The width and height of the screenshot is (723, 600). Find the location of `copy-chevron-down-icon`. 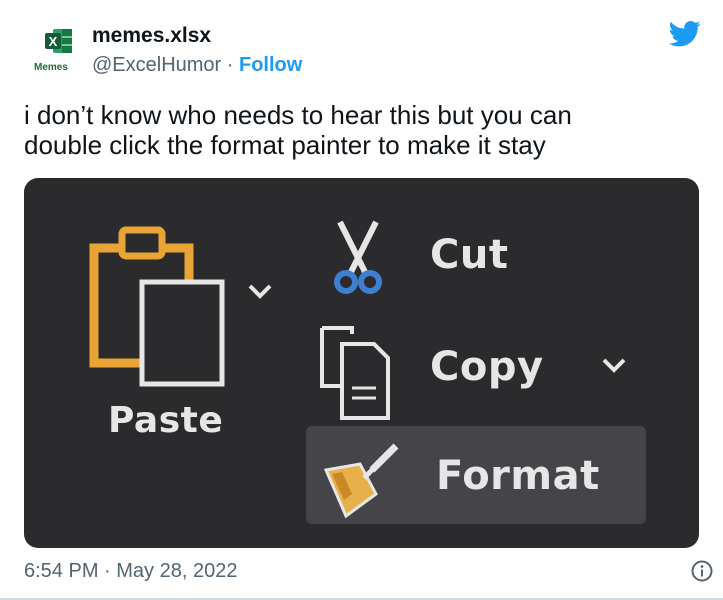

copy-chevron-down-icon is located at coordinates (614, 365).